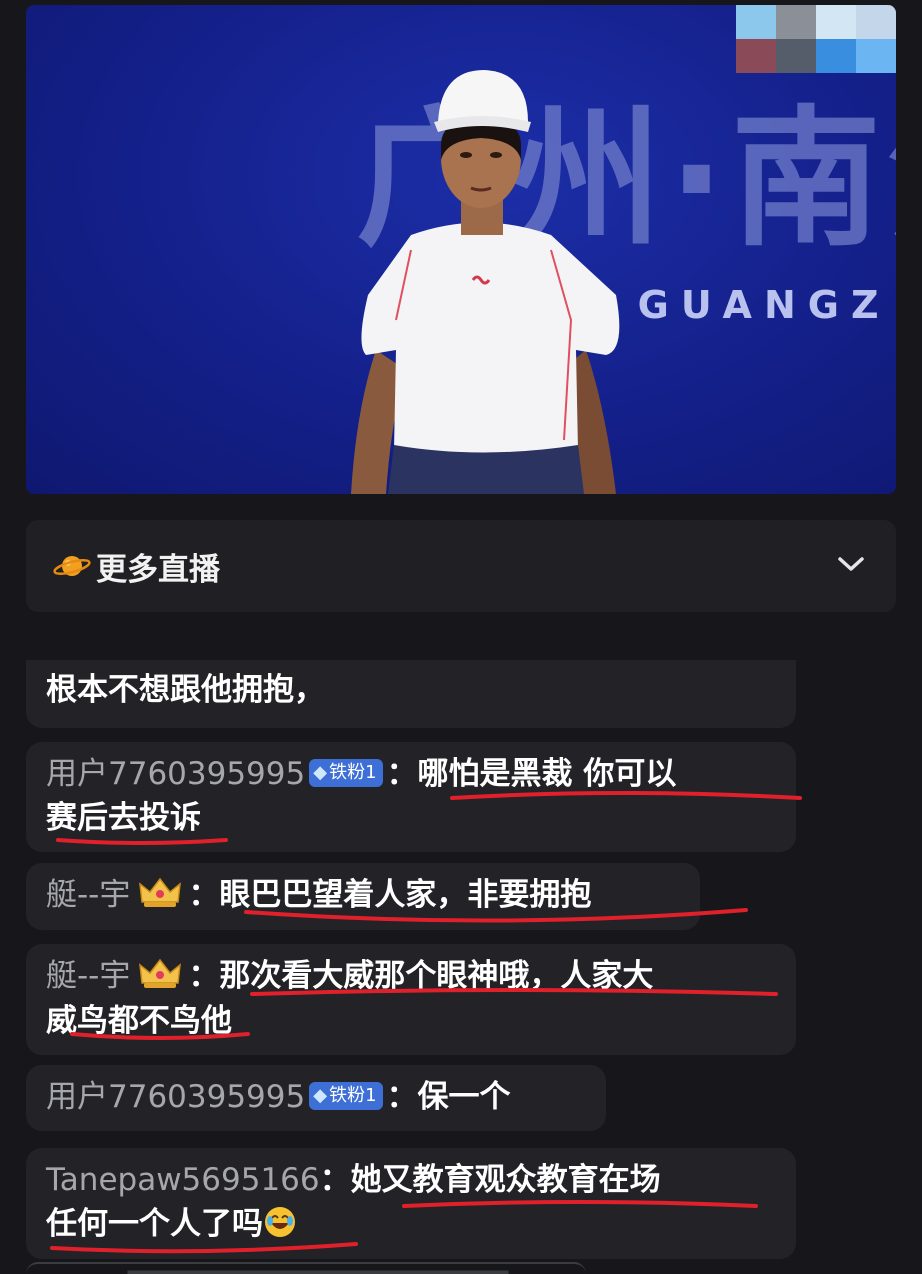  What do you see at coordinates (405, 895) in the screenshot?
I see `message-text: 眼巴巴望着人家，非要拥抱` at bounding box center [405, 895].